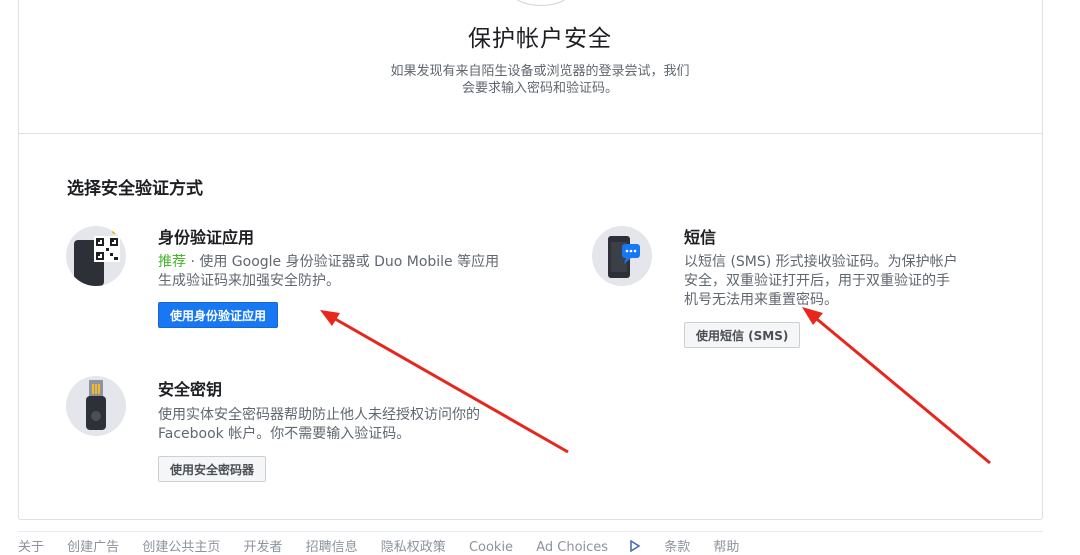  What do you see at coordinates (31, 547) in the screenshot?
I see `footer-link-about: 关于` at bounding box center [31, 547].